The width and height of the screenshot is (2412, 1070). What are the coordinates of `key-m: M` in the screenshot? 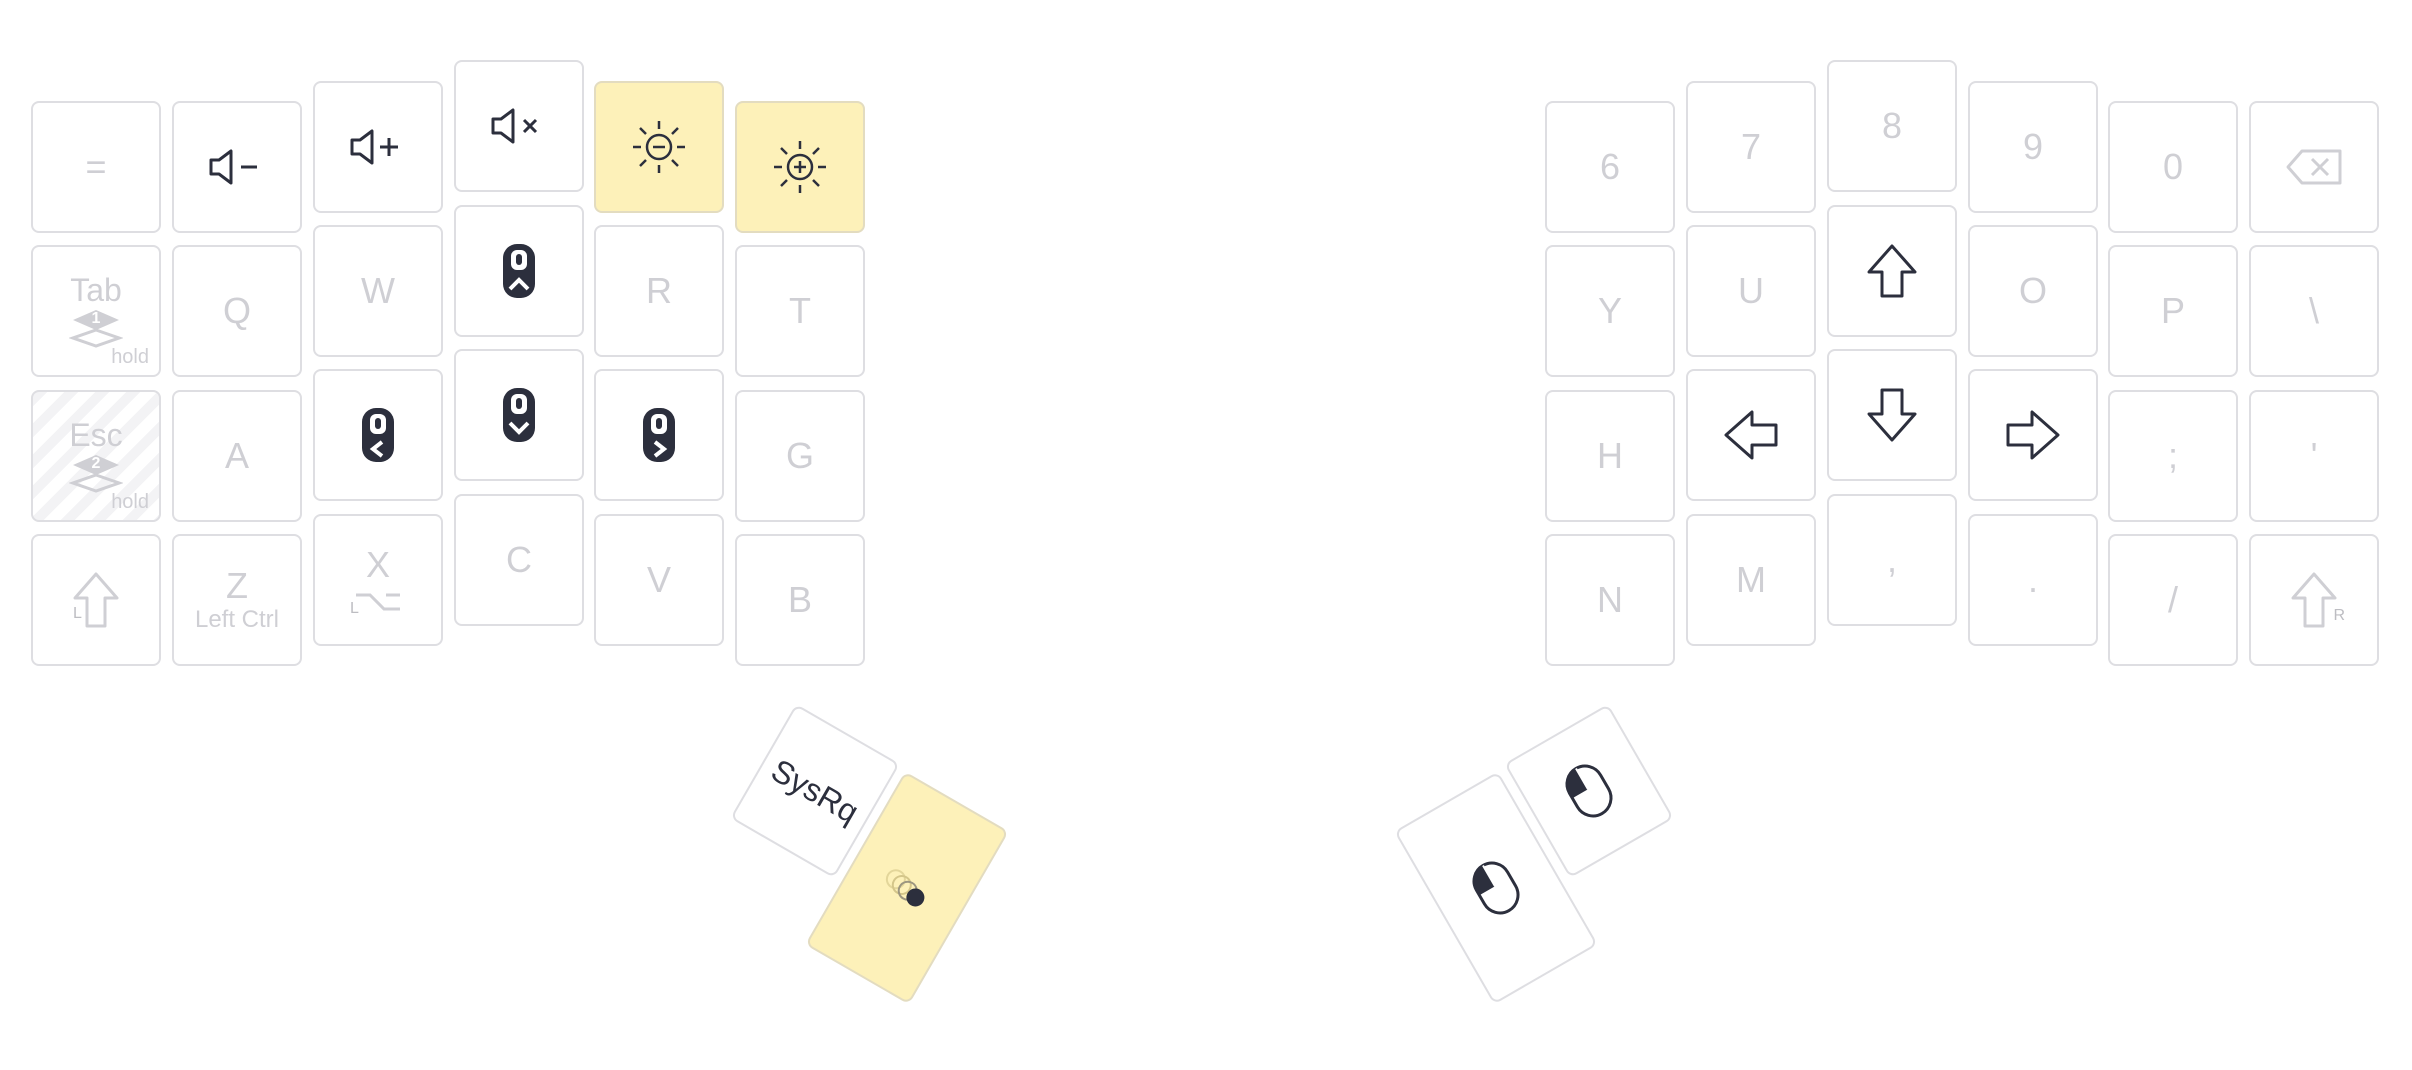 It's located at (1751, 580).